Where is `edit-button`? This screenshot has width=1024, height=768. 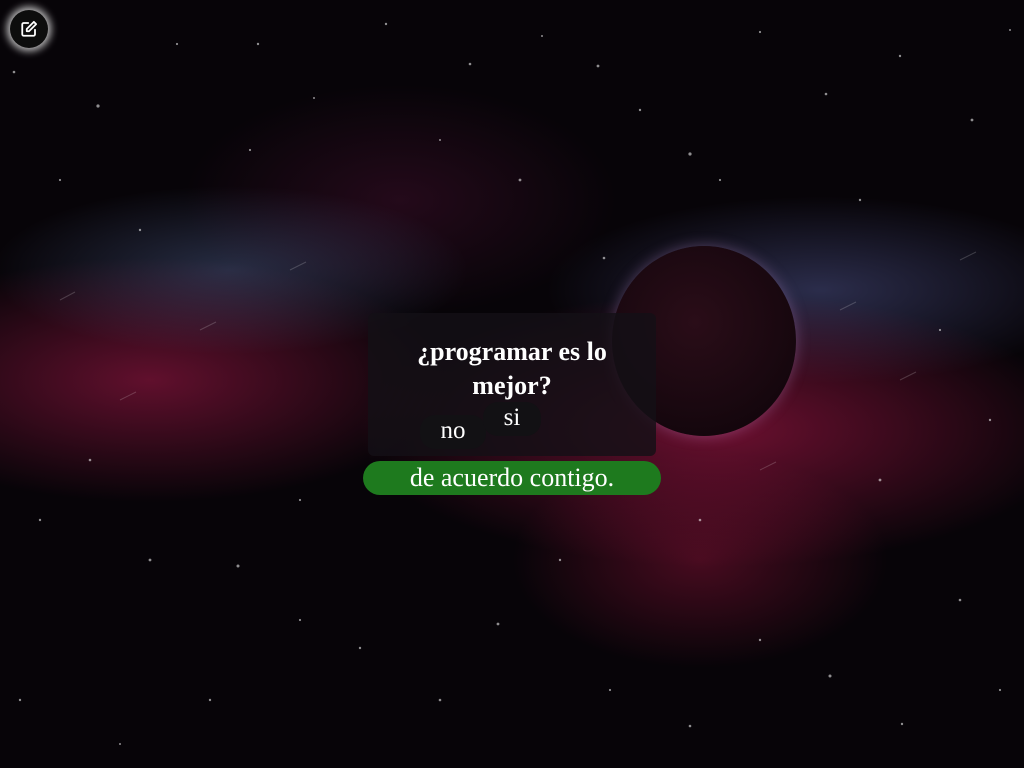
edit-button is located at coordinates (29, 29).